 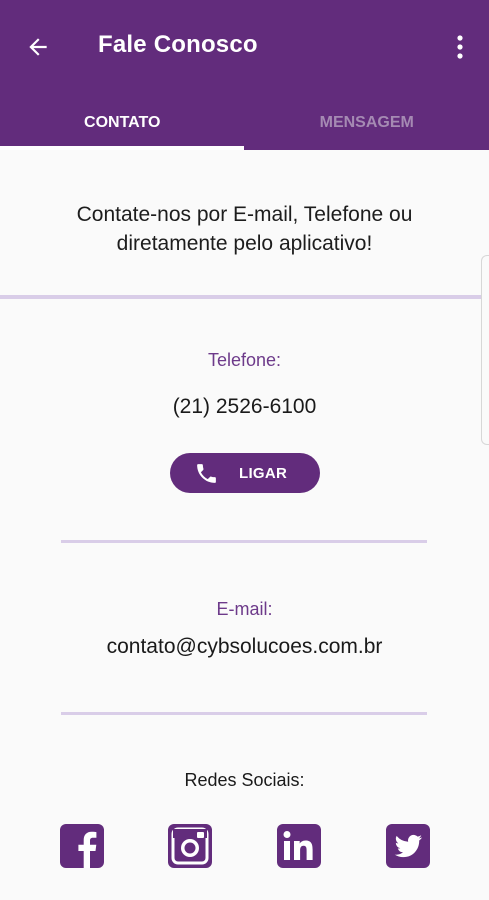 What do you see at coordinates (244, 713) in the screenshot?
I see `divider-email` at bounding box center [244, 713].